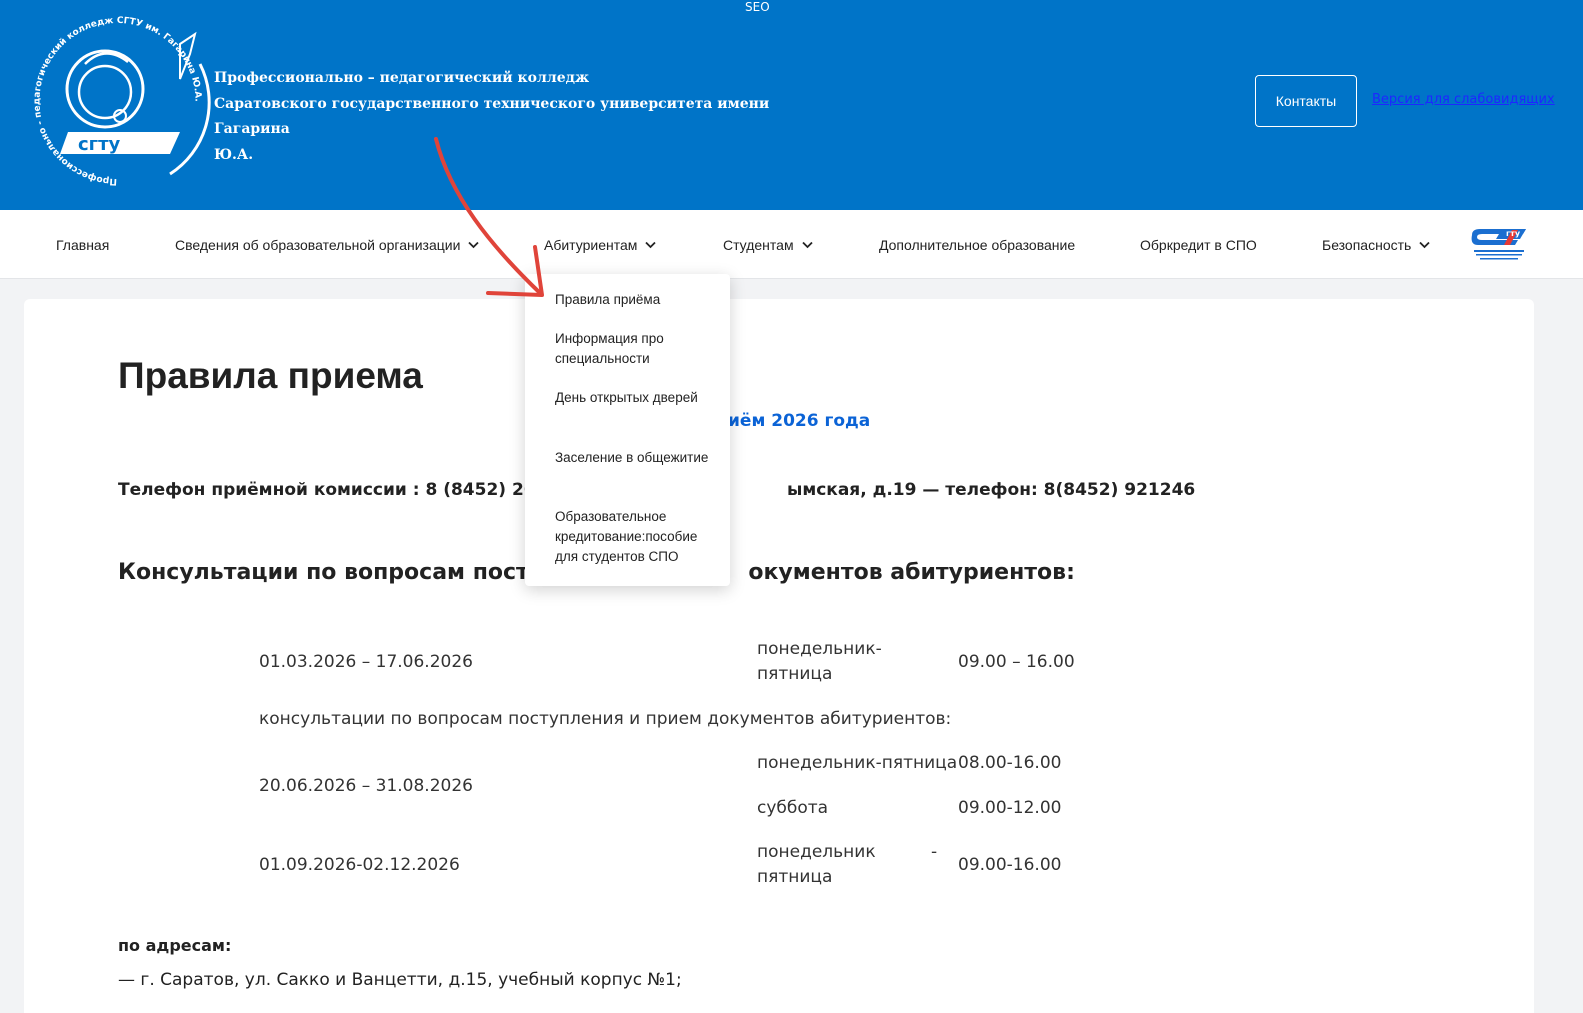 Image resolution: width=1583 pixels, height=1013 pixels. I want to click on low-vision-version-link: Версия для слабовидящих, so click(1463, 99).